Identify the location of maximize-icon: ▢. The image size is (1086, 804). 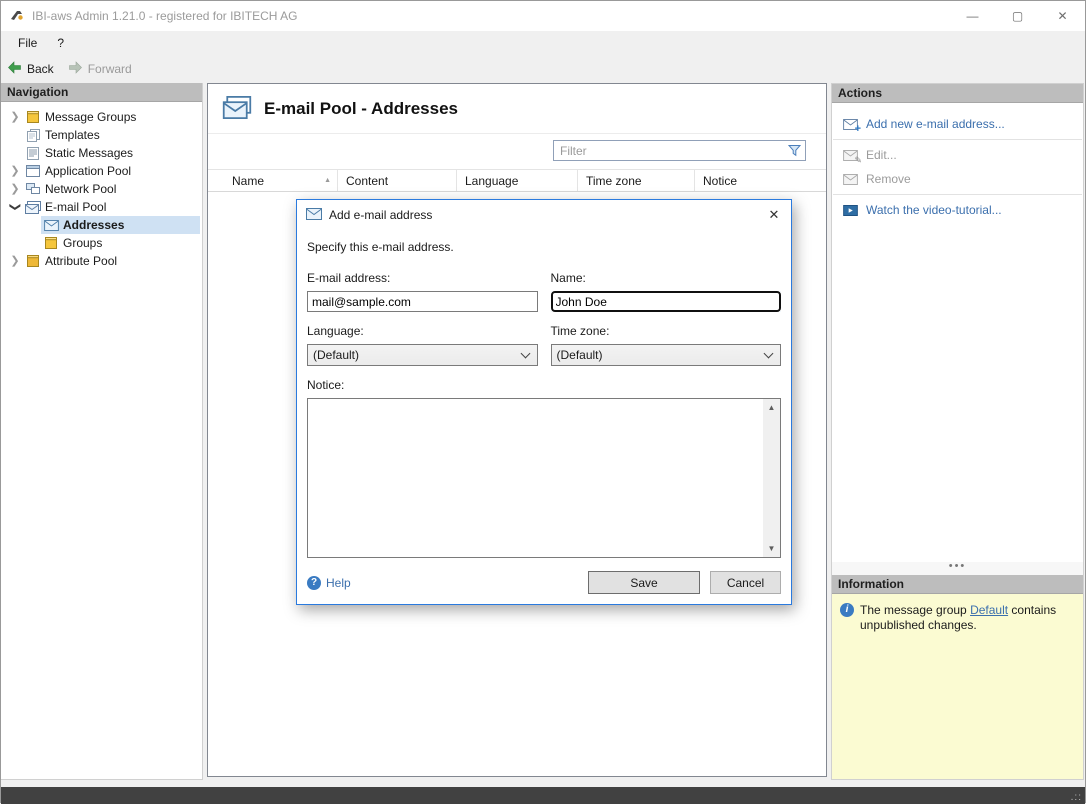
(1017, 16).